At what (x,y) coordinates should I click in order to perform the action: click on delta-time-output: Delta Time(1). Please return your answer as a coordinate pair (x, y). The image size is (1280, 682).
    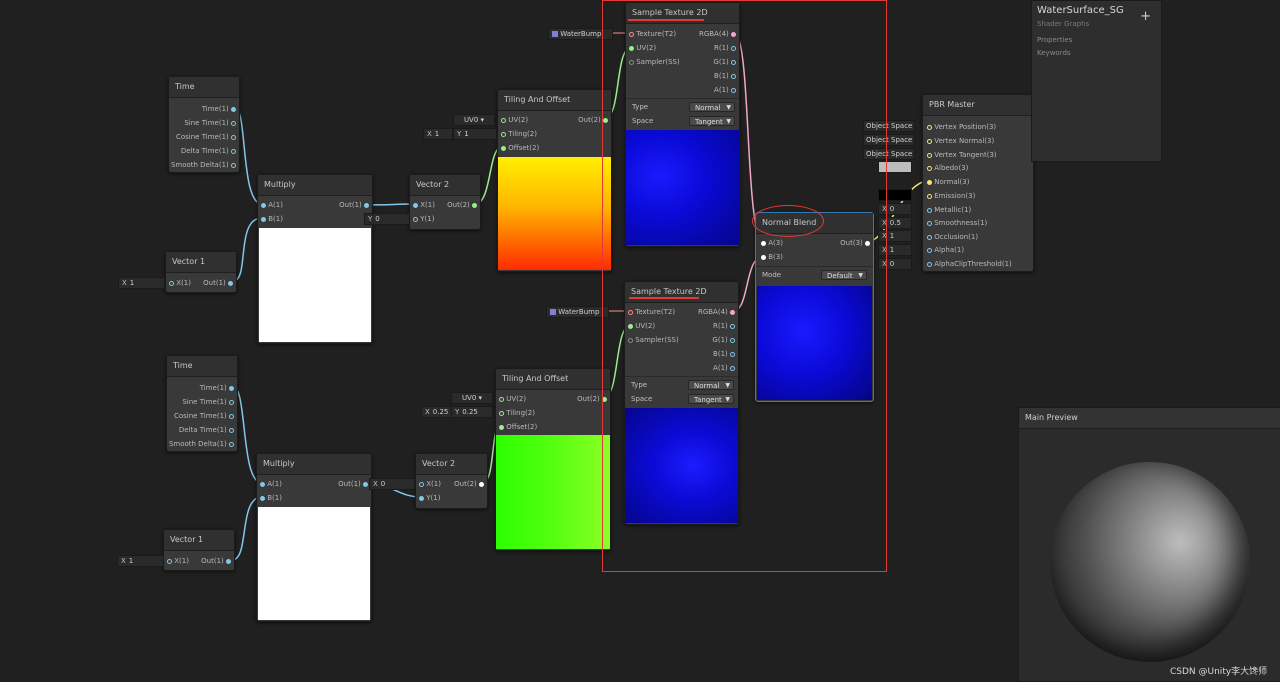
    Looking at the image, I should click on (206, 430).